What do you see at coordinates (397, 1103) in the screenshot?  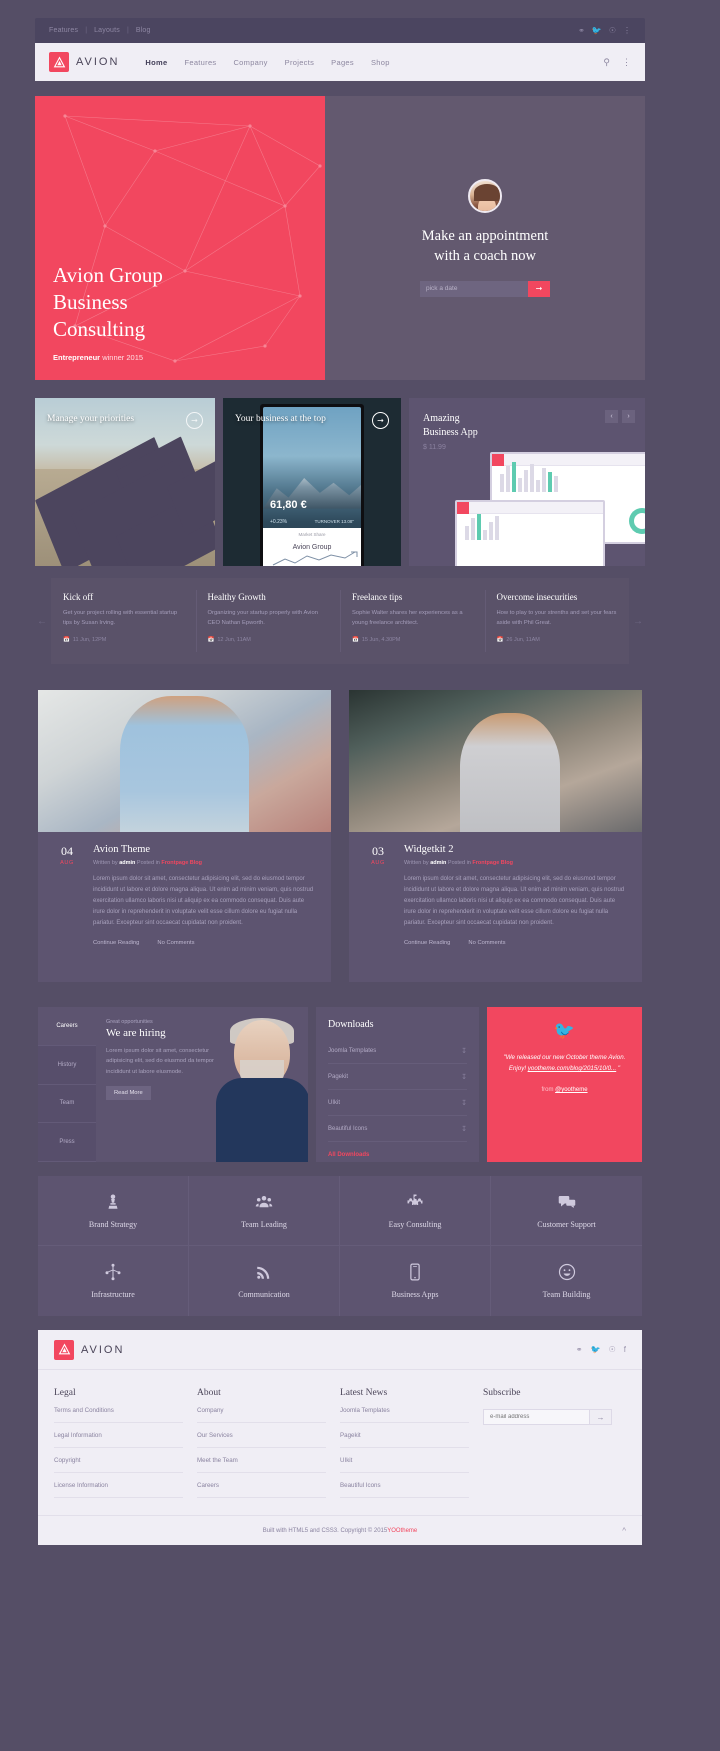 I see `download-item: UIkit ↧` at bounding box center [397, 1103].